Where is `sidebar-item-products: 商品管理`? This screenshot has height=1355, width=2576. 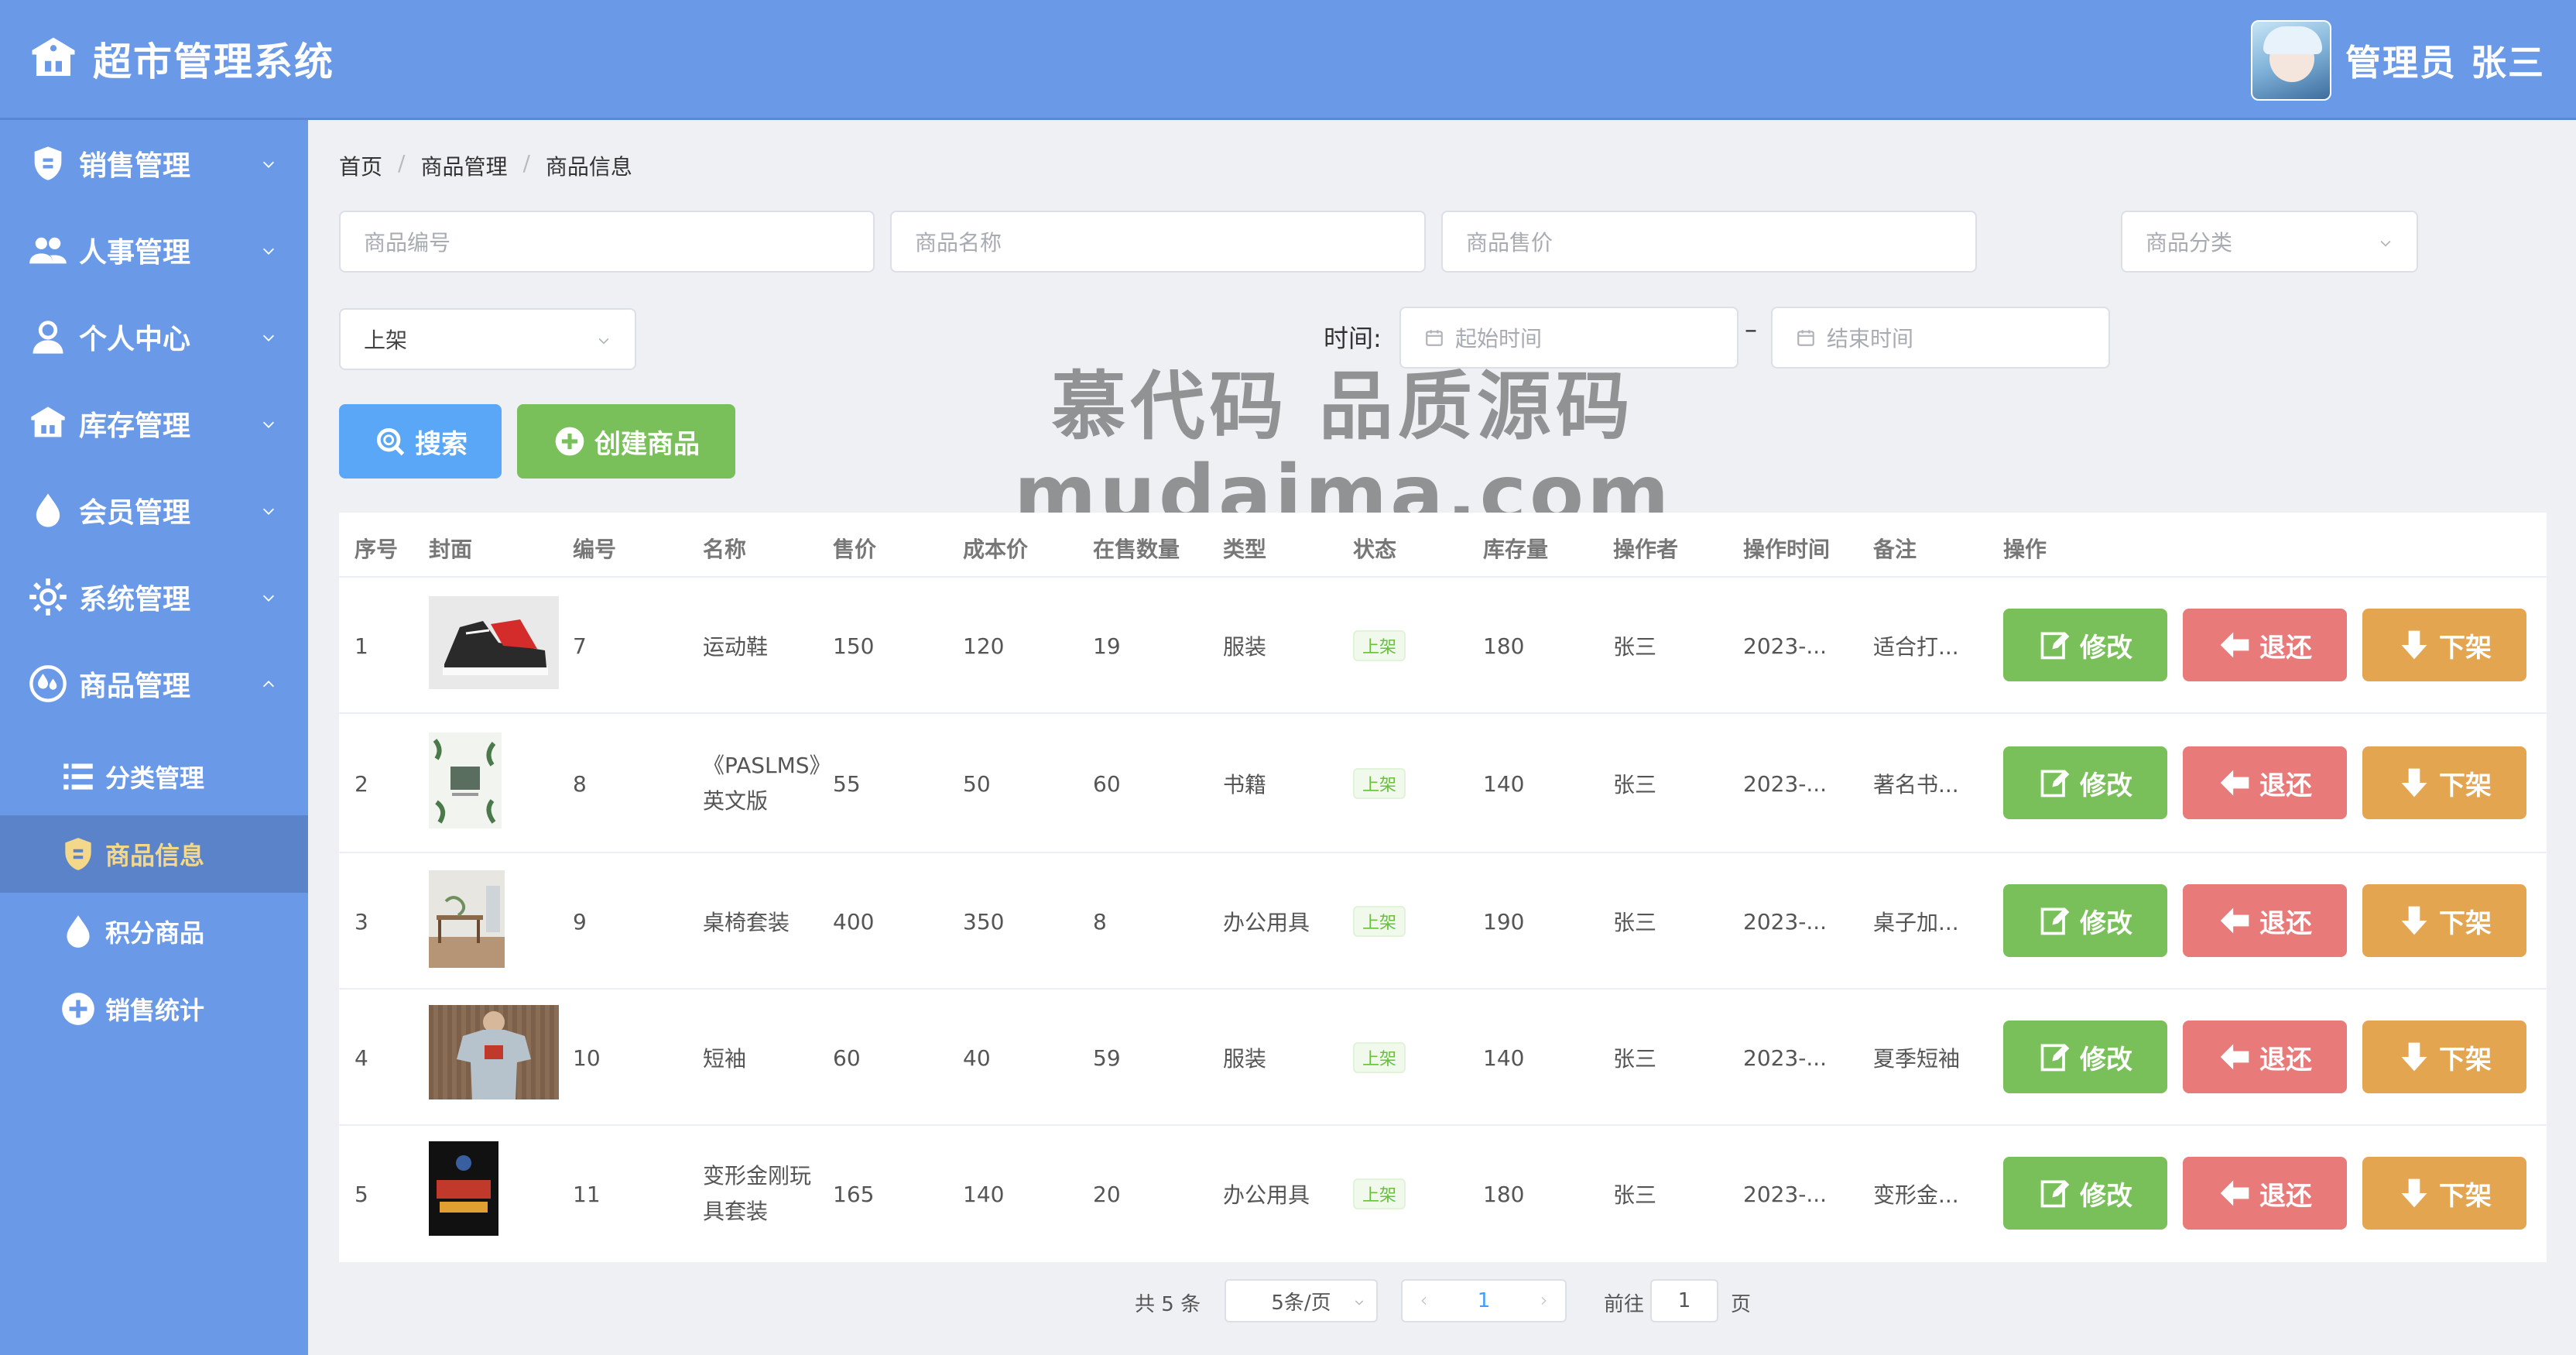 sidebar-item-products: 商品管理 is located at coordinates (154, 683).